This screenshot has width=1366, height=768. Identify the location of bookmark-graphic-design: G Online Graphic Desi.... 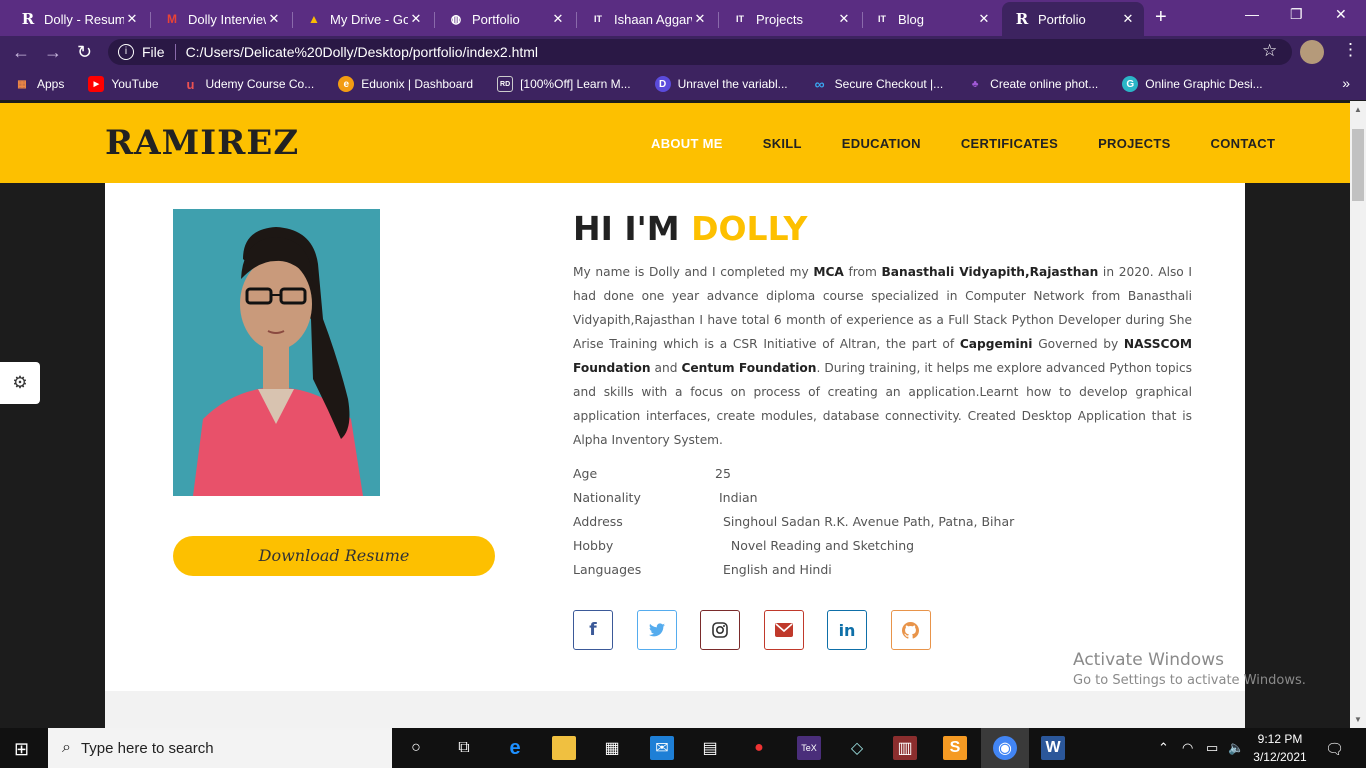
(1192, 84).